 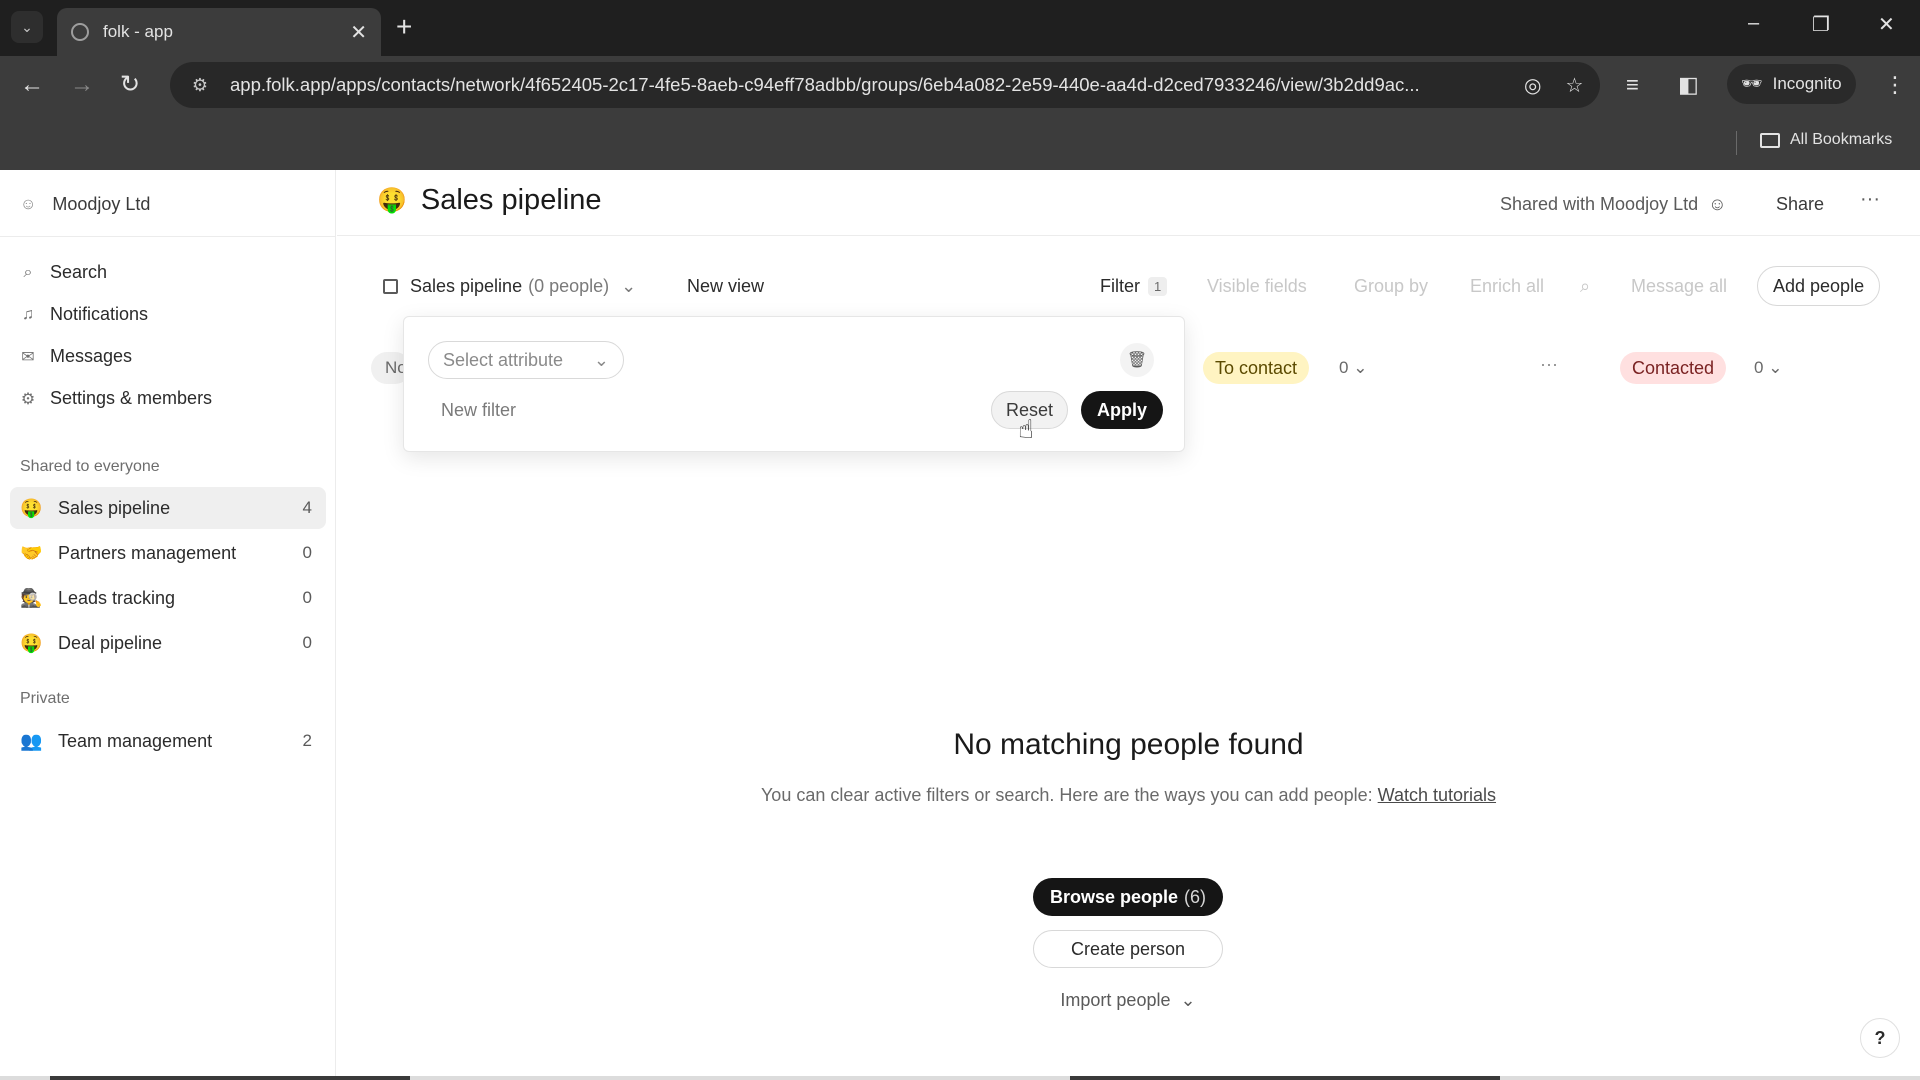 What do you see at coordinates (1800, 204) in the screenshot?
I see `share-button: Share` at bounding box center [1800, 204].